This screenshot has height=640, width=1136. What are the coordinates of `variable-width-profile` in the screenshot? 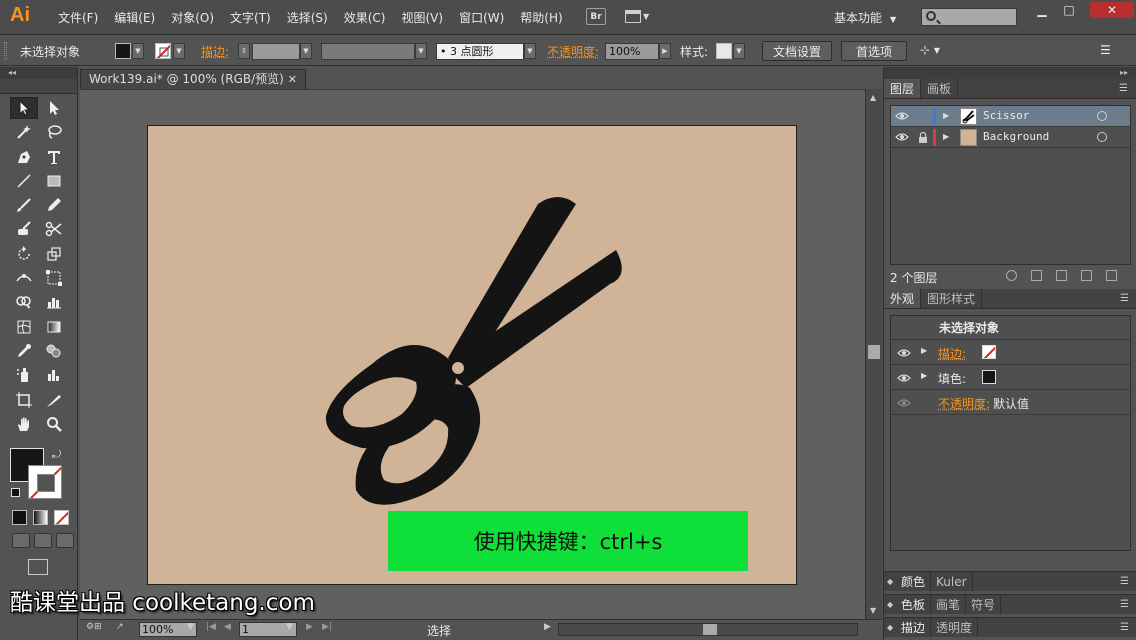 It's located at (368, 51).